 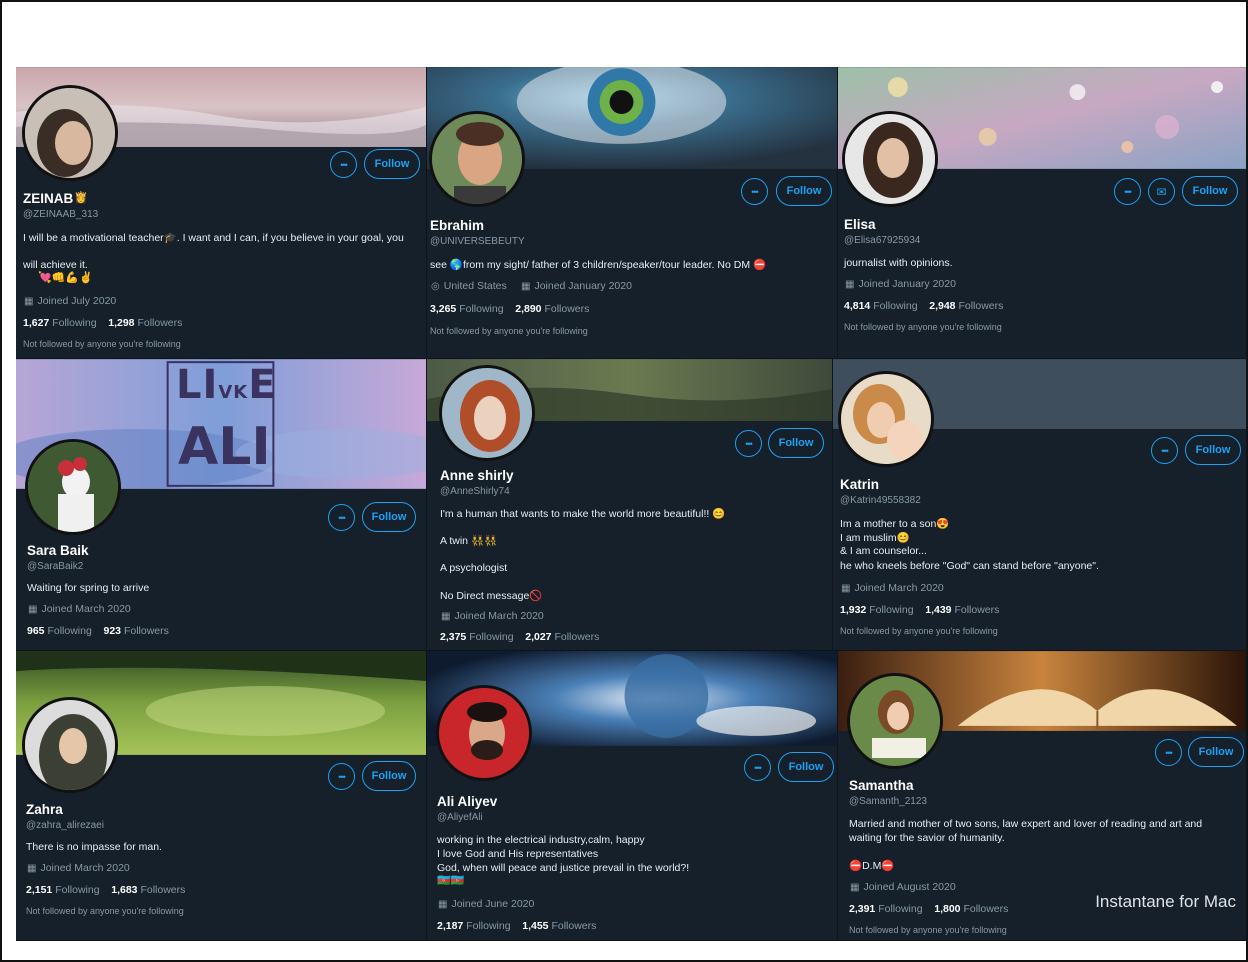 I want to click on follow-stats: 965 Following 923 Followers, so click(x=98, y=631).